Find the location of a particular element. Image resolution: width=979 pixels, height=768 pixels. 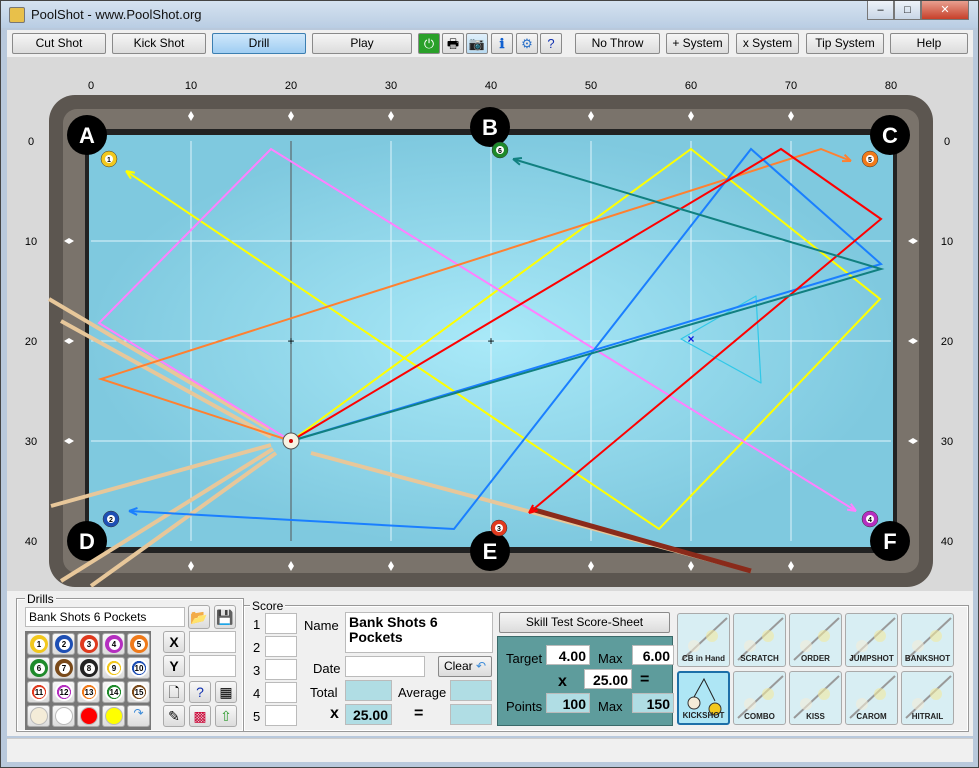

target-max-label: Max is located at coordinates (610, 658).